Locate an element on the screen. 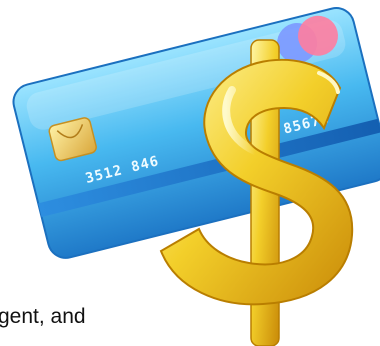 Image resolution: width=380 pixels, height=346 pixels. caption-text: gent, and is located at coordinates (43, 316).